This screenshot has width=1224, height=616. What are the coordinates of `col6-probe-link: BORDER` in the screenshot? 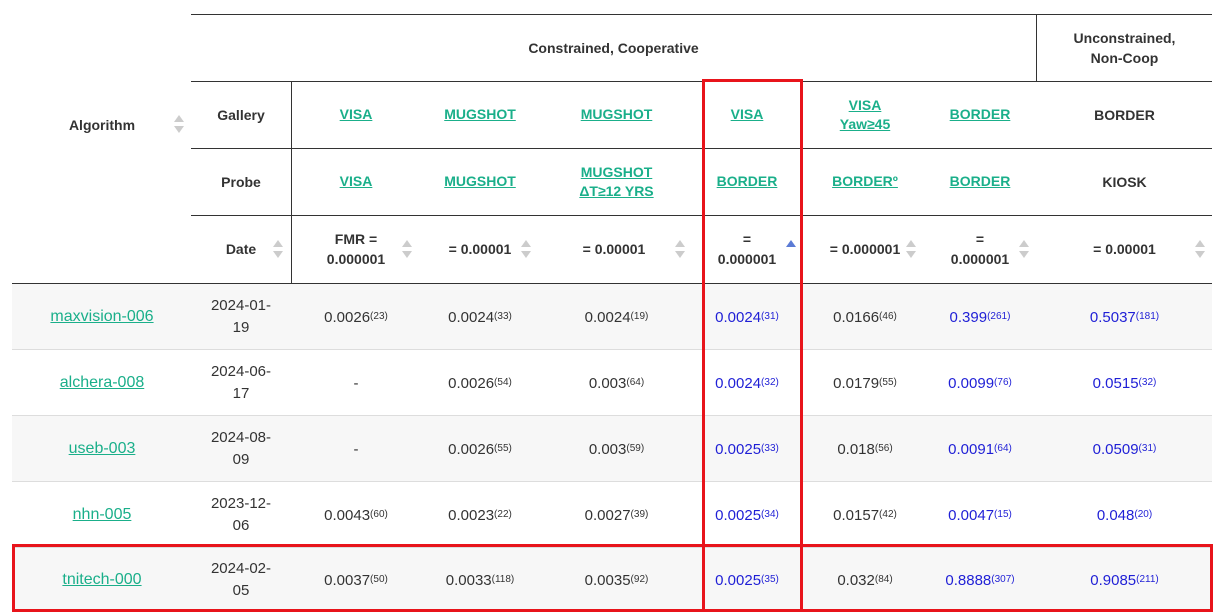 It's located at (980, 181).